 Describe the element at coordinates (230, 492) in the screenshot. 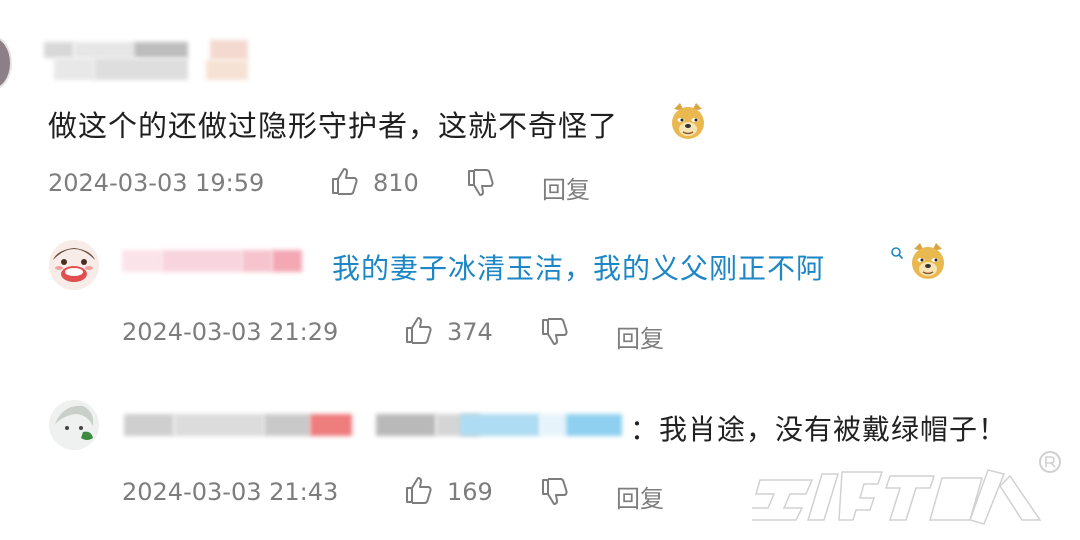

I see `timestamp: 2024-03-03 21:43` at that location.